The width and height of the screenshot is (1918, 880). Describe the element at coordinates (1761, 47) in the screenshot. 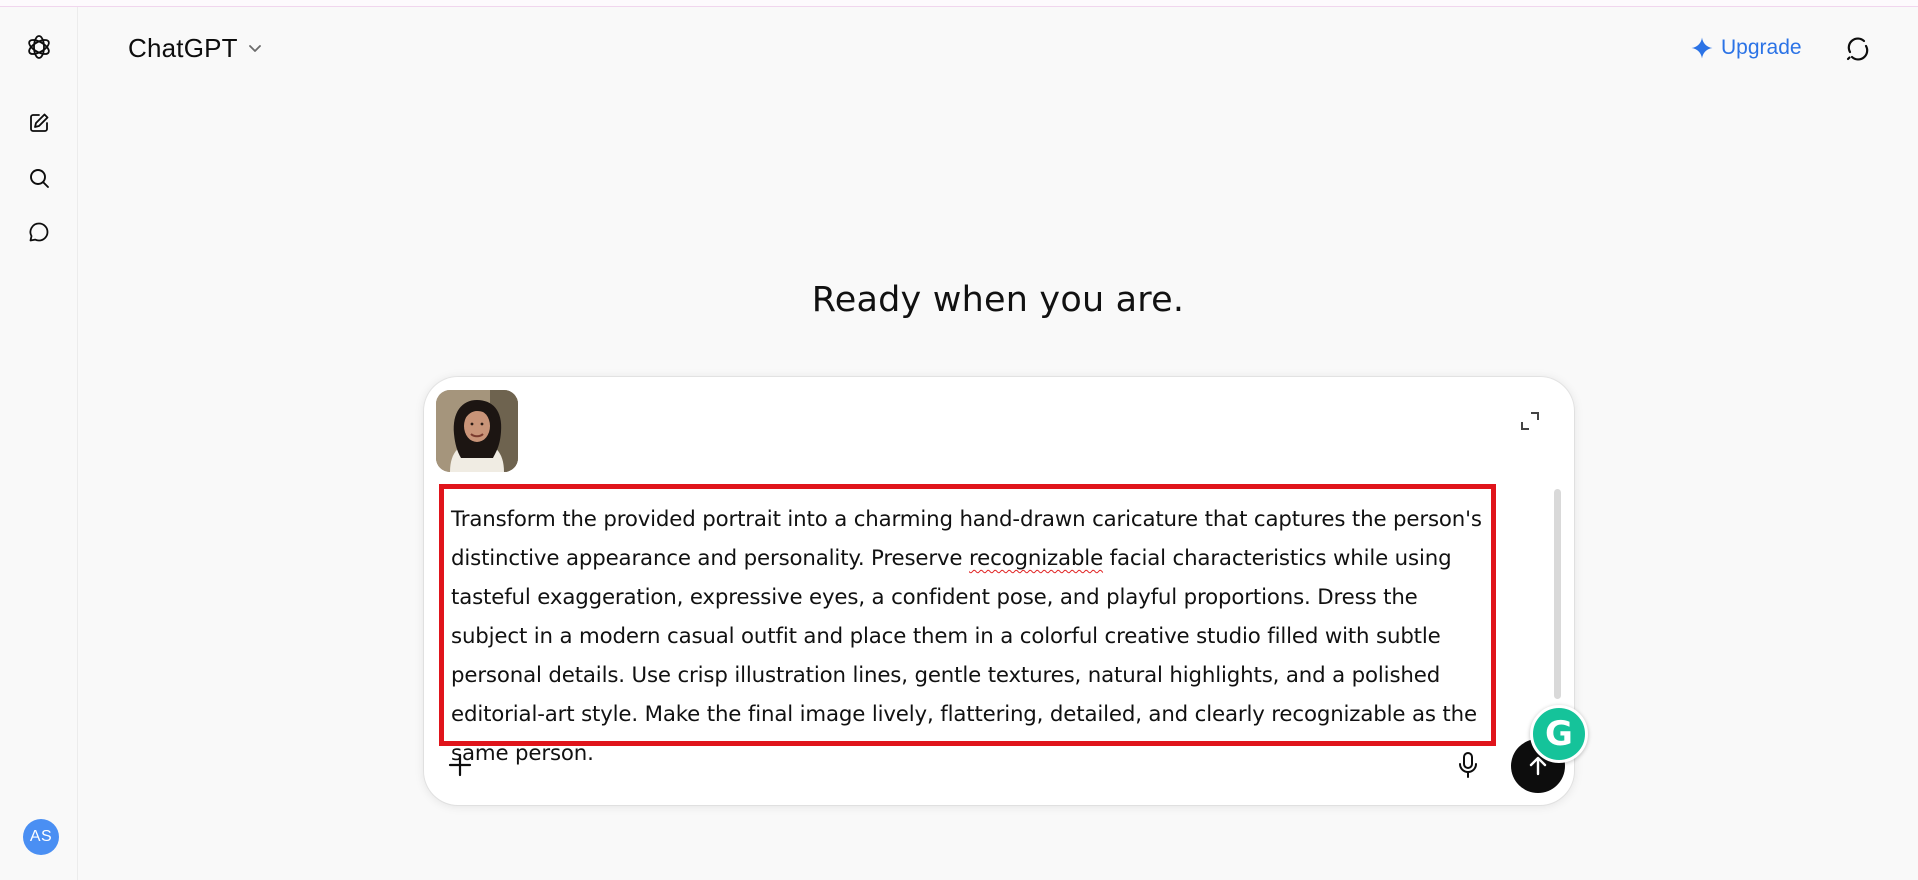

I see `upgrade-label: Upgrade` at that location.